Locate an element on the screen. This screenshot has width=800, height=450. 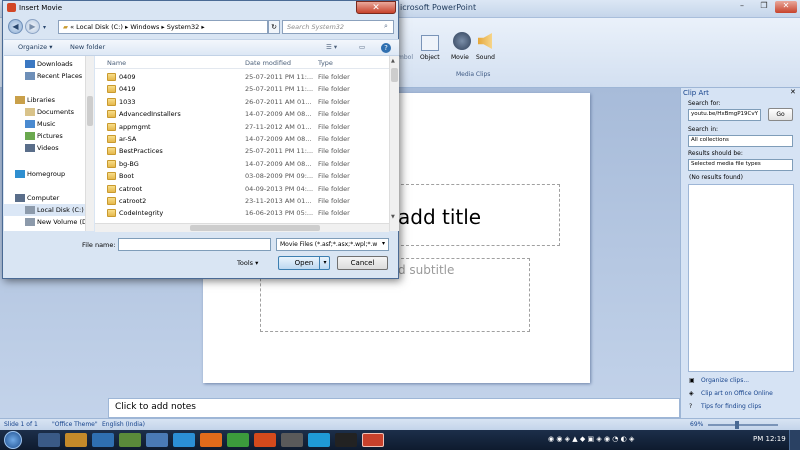
nav-item: Homegroup is located at coordinates (48, 174).